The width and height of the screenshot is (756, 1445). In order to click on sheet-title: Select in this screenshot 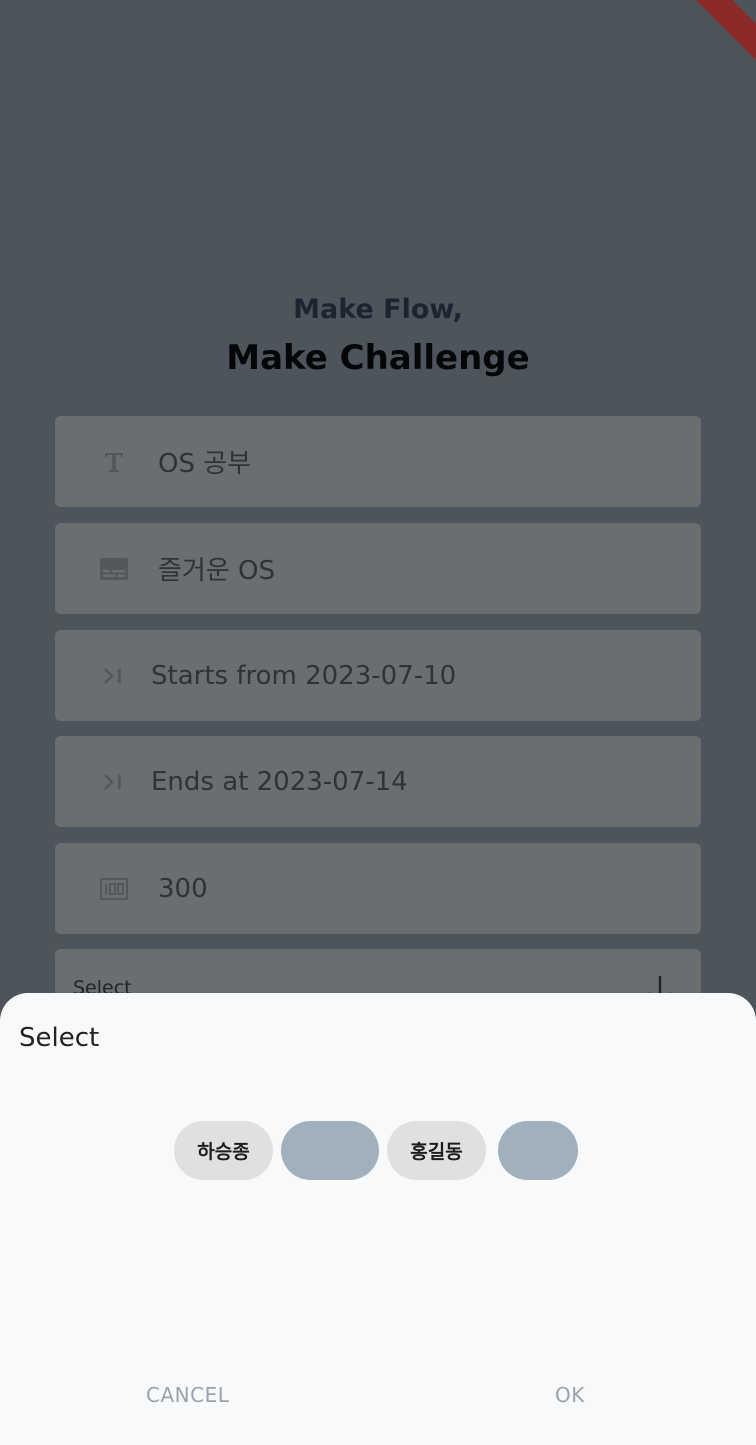, I will do `click(59, 1038)`.